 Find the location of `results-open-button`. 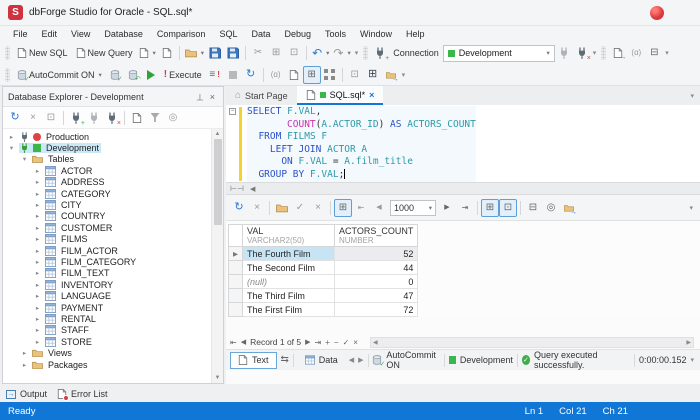

results-open-button is located at coordinates (282, 208).